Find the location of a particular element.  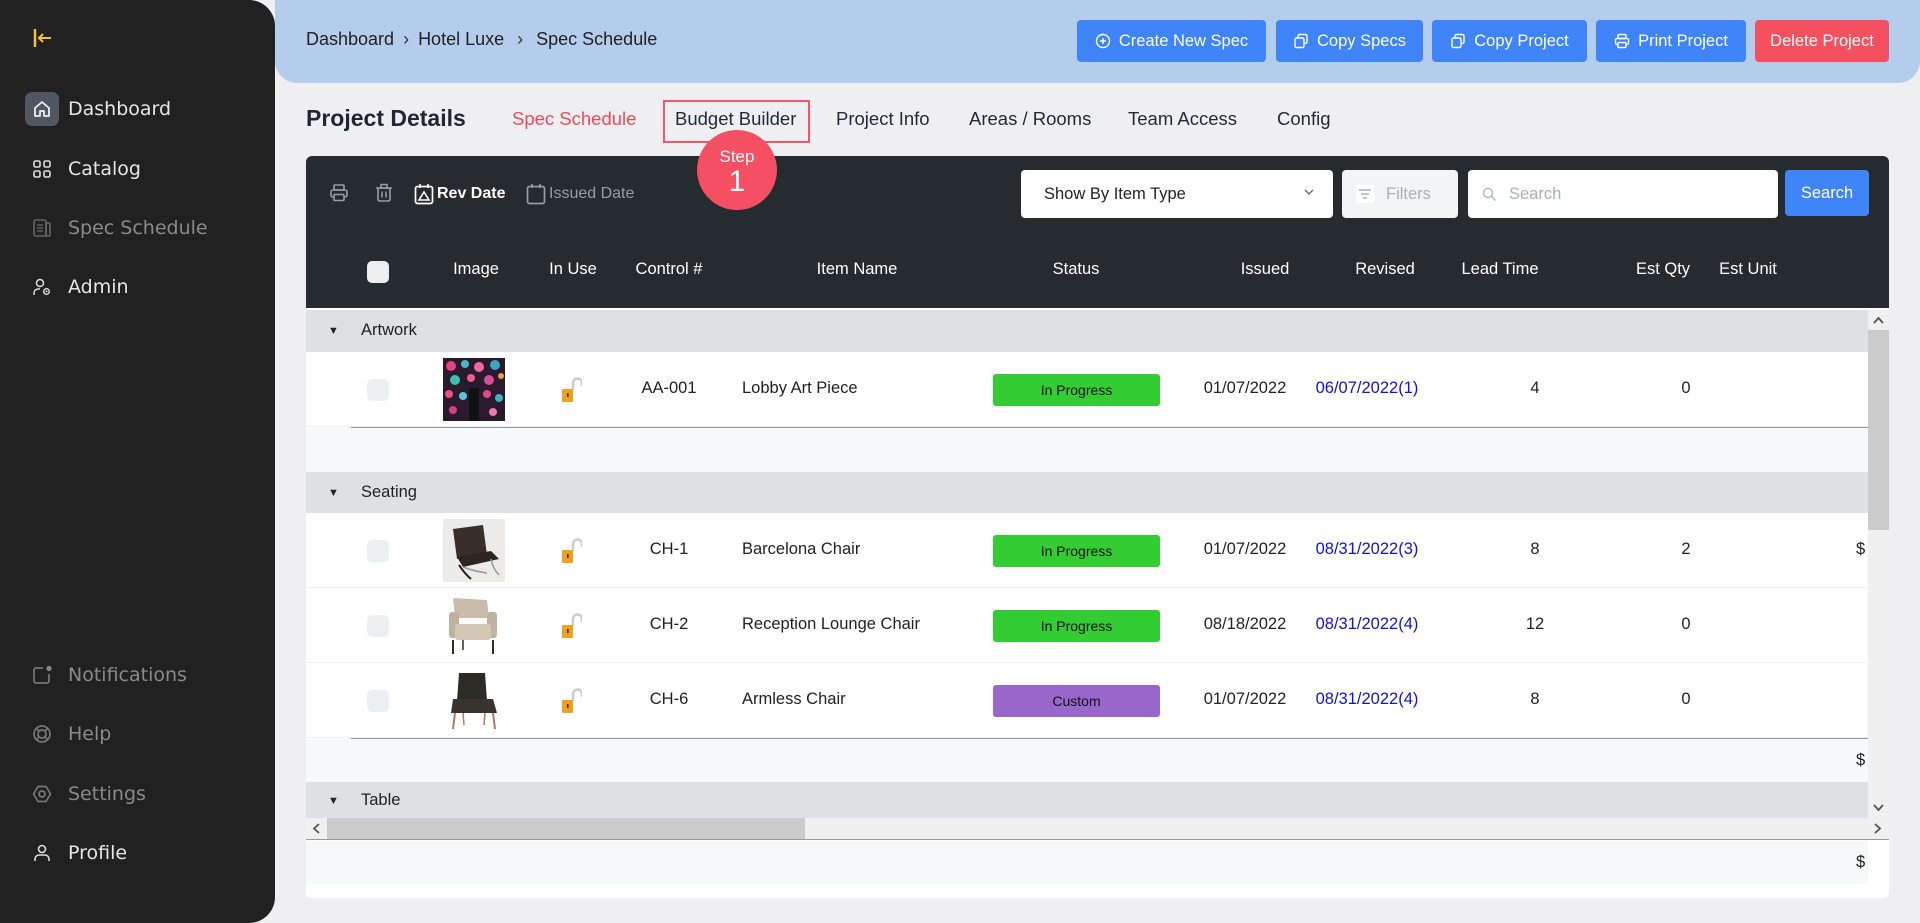

create-new-spec-button: Create New Spec is located at coordinates (1171, 41).